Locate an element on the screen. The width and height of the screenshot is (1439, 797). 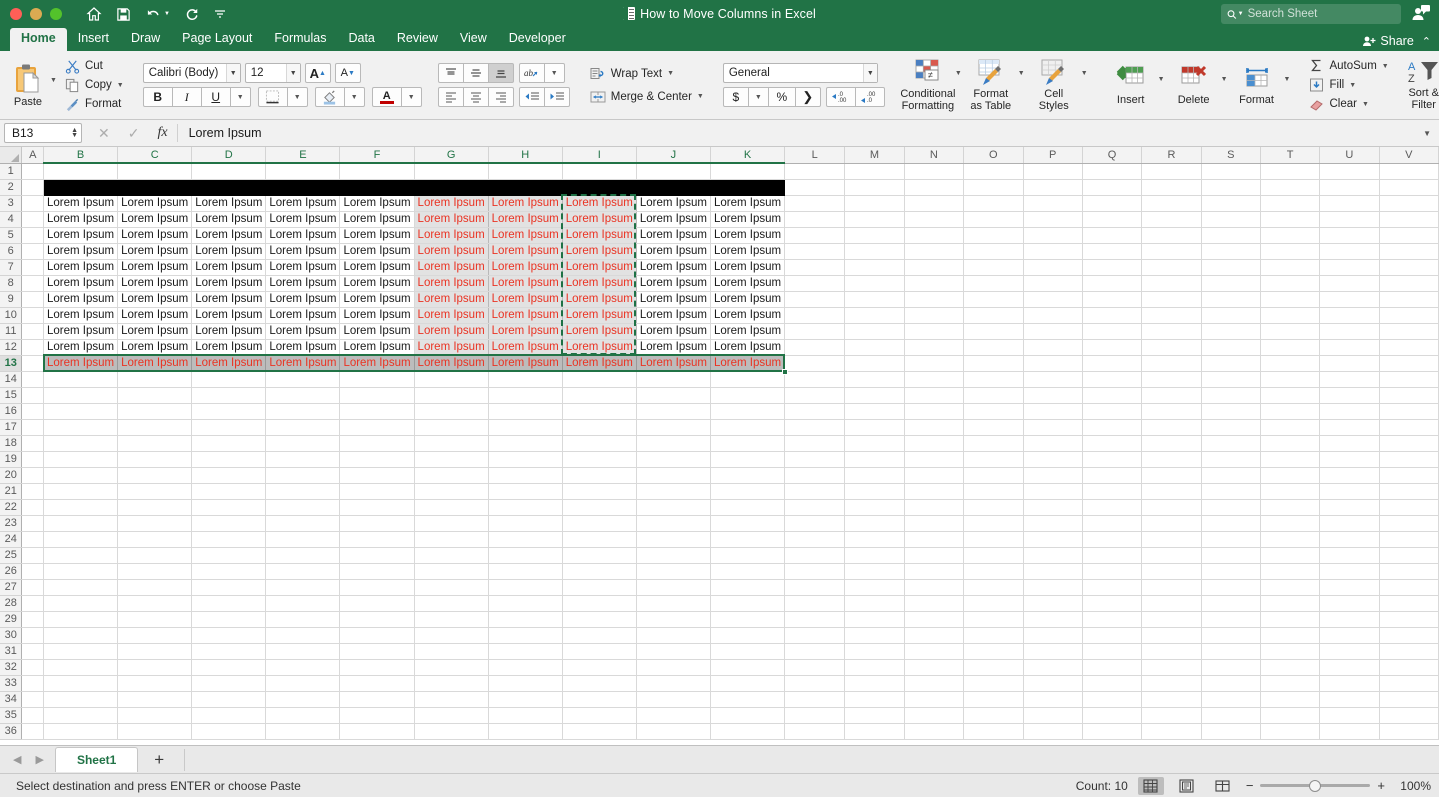
cell-R26 is located at coordinates (1171, 571).